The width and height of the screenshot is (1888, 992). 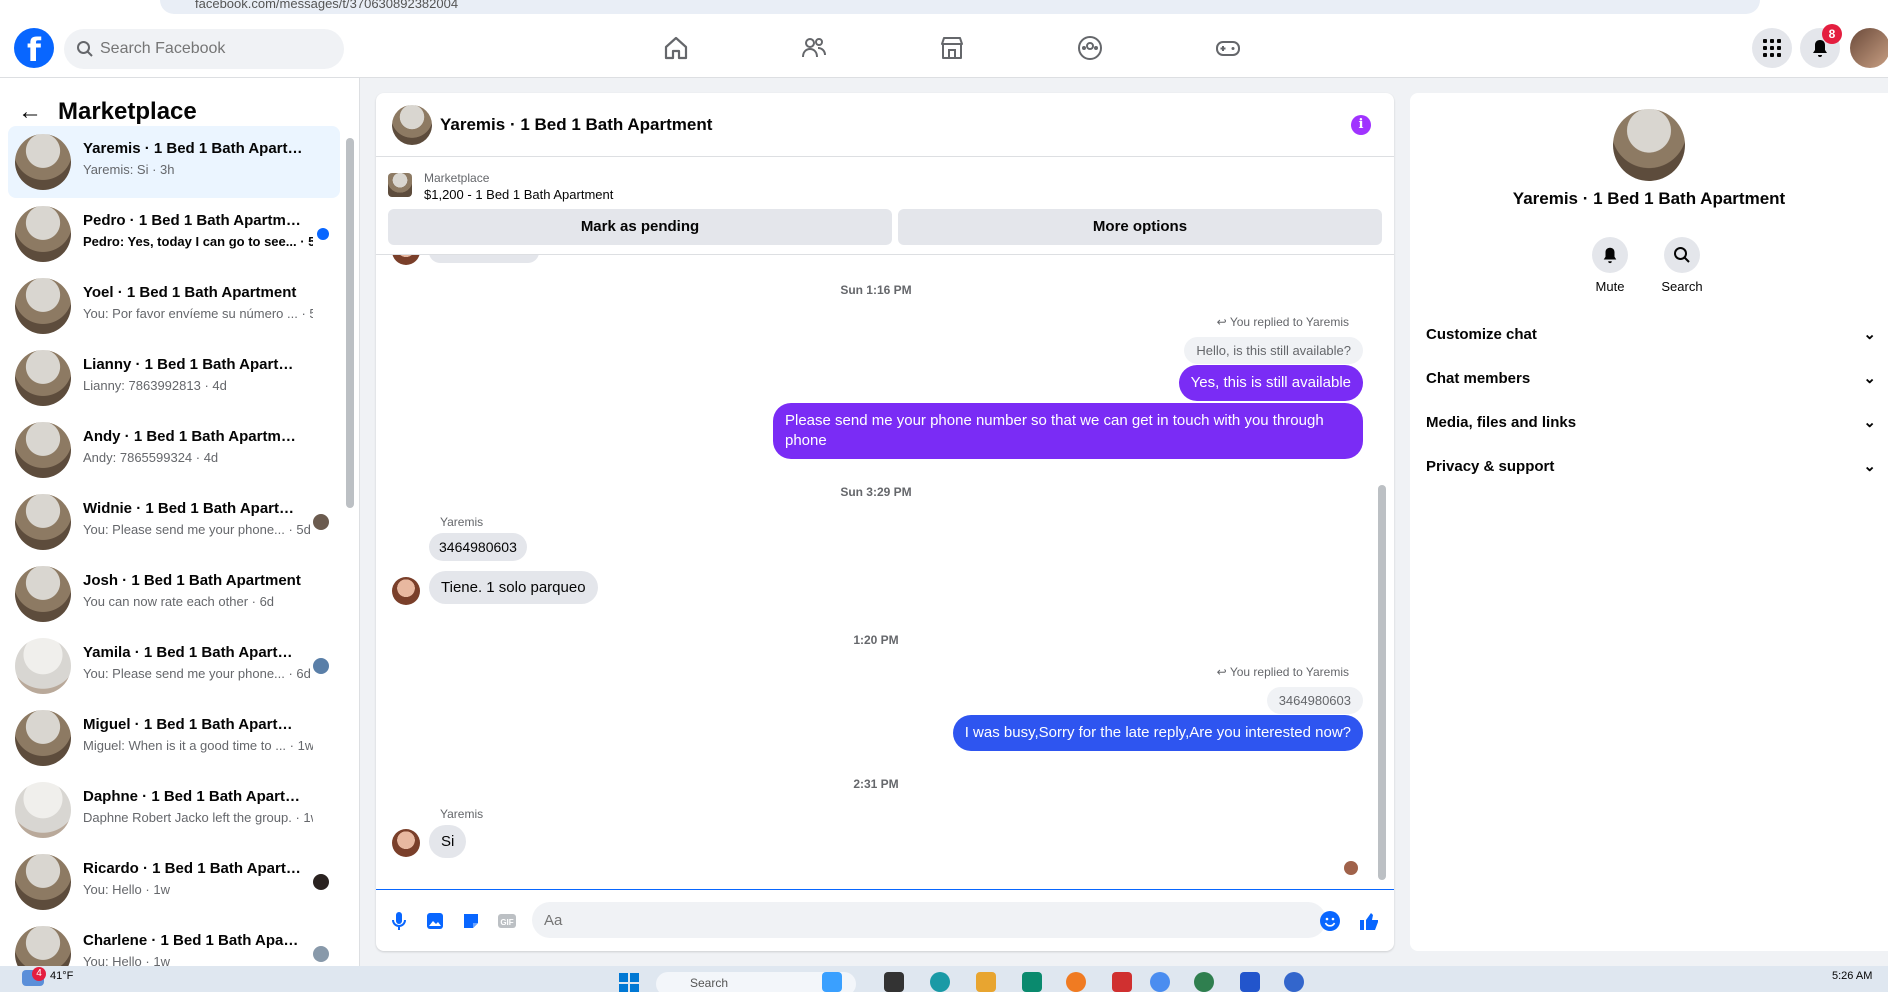 What do you see at coordinates (518, 194) in the screenshot?
I see `listing-price: $1,200 - 1 Bed 1 Bath Apartment` at bounding box center [518, 194].